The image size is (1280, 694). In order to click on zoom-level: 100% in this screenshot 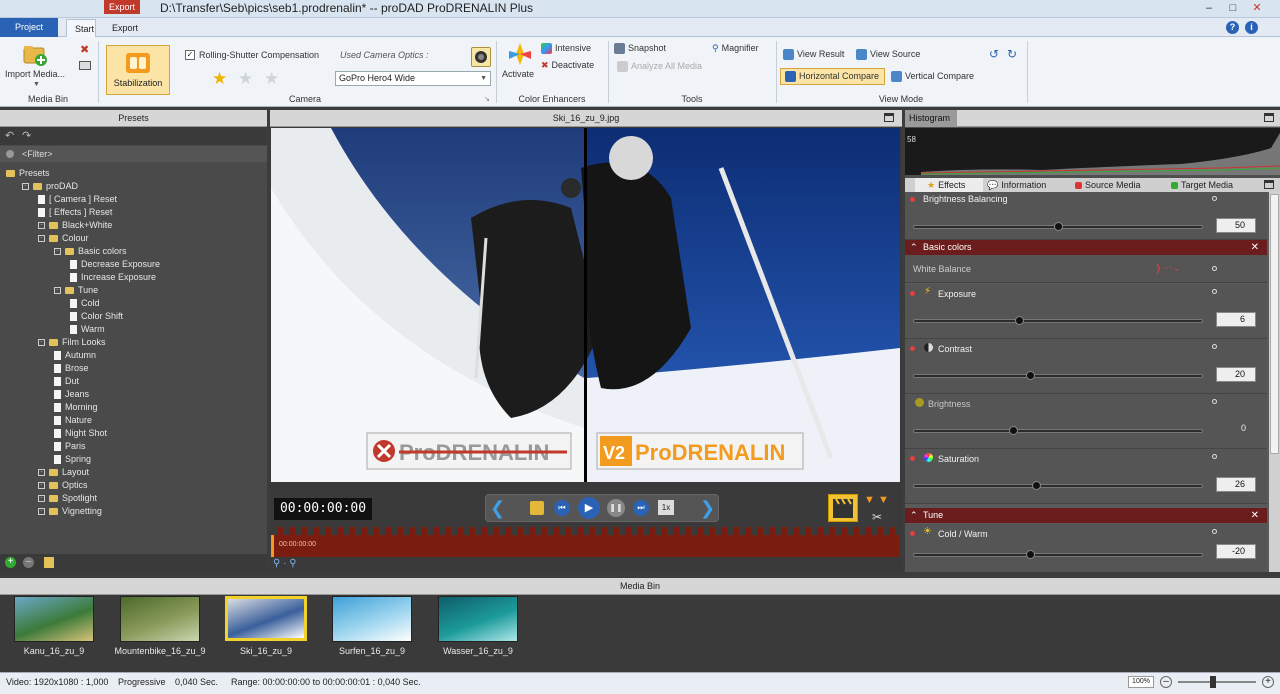, I will do `click(1141, 682)`.